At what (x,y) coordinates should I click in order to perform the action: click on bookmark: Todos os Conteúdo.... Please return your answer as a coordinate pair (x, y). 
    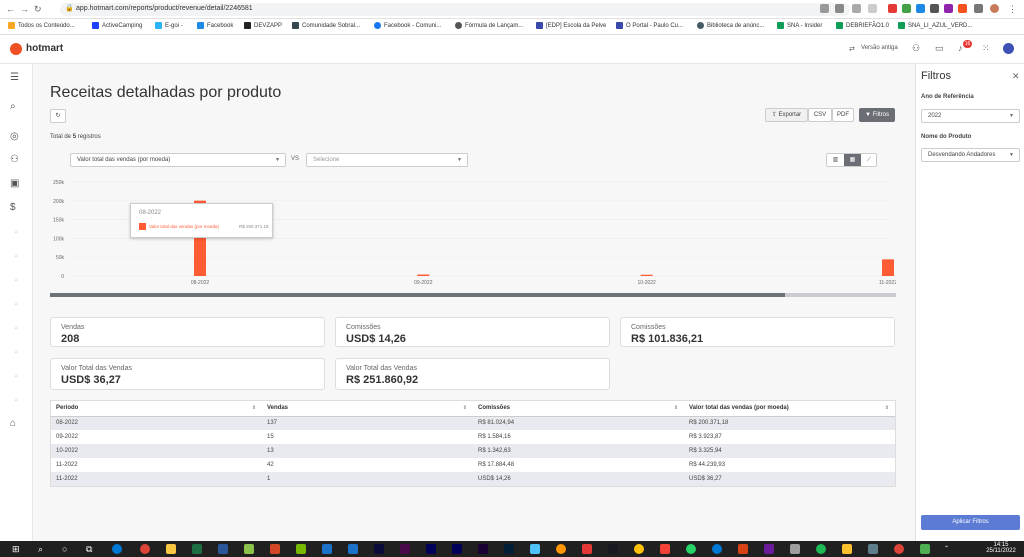
    Looking at the image, I should click on (41, 25).